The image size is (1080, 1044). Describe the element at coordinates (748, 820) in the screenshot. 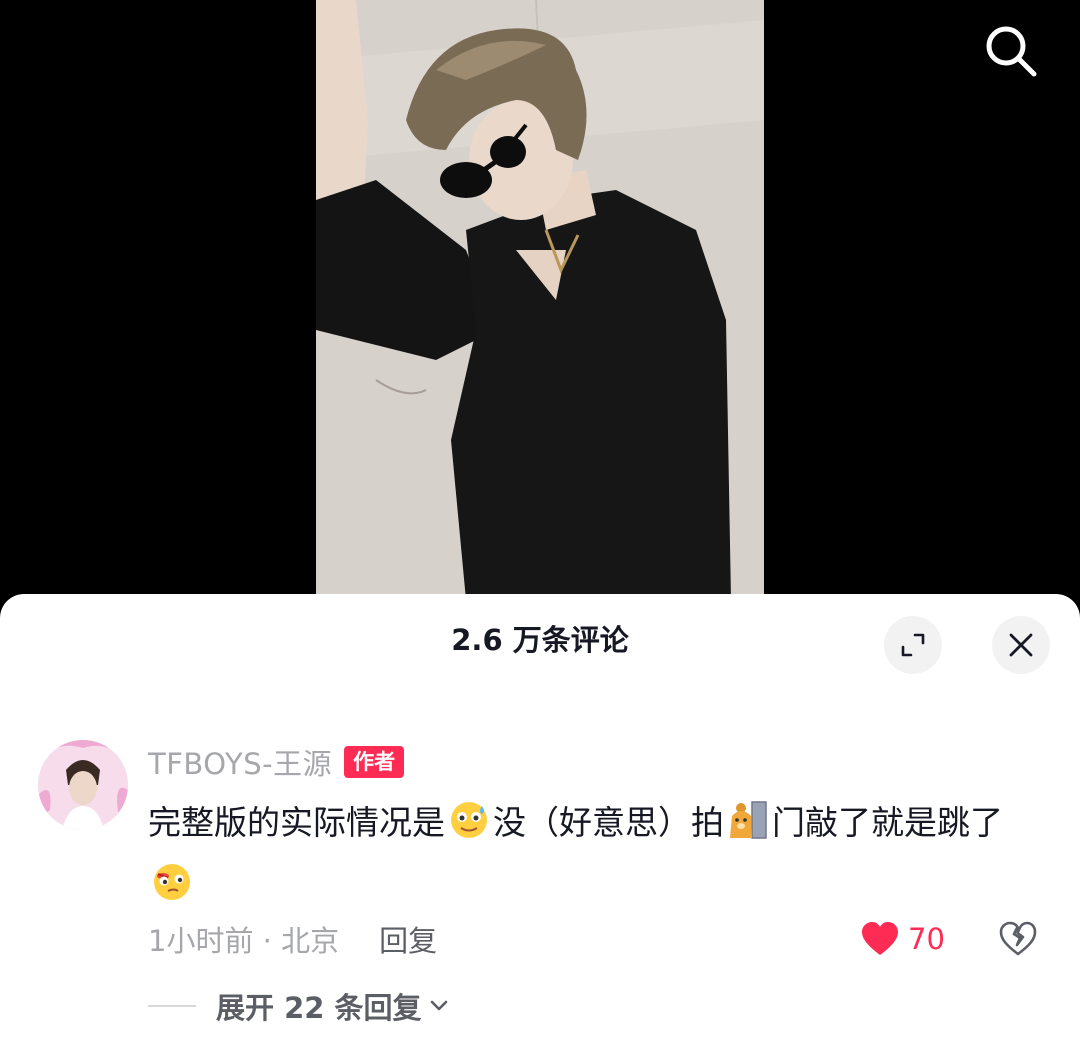

I see `bear-door-emoji-icon` at that location.